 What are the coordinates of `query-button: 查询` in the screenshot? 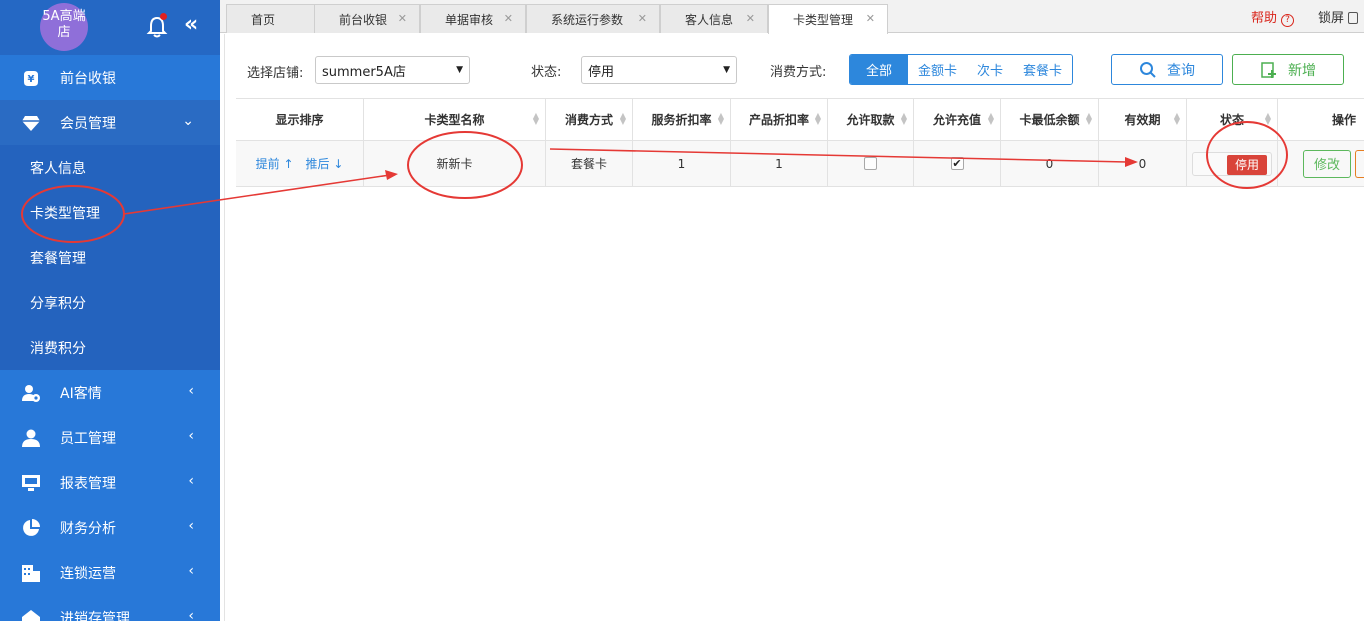 It's located at (1167, 69).